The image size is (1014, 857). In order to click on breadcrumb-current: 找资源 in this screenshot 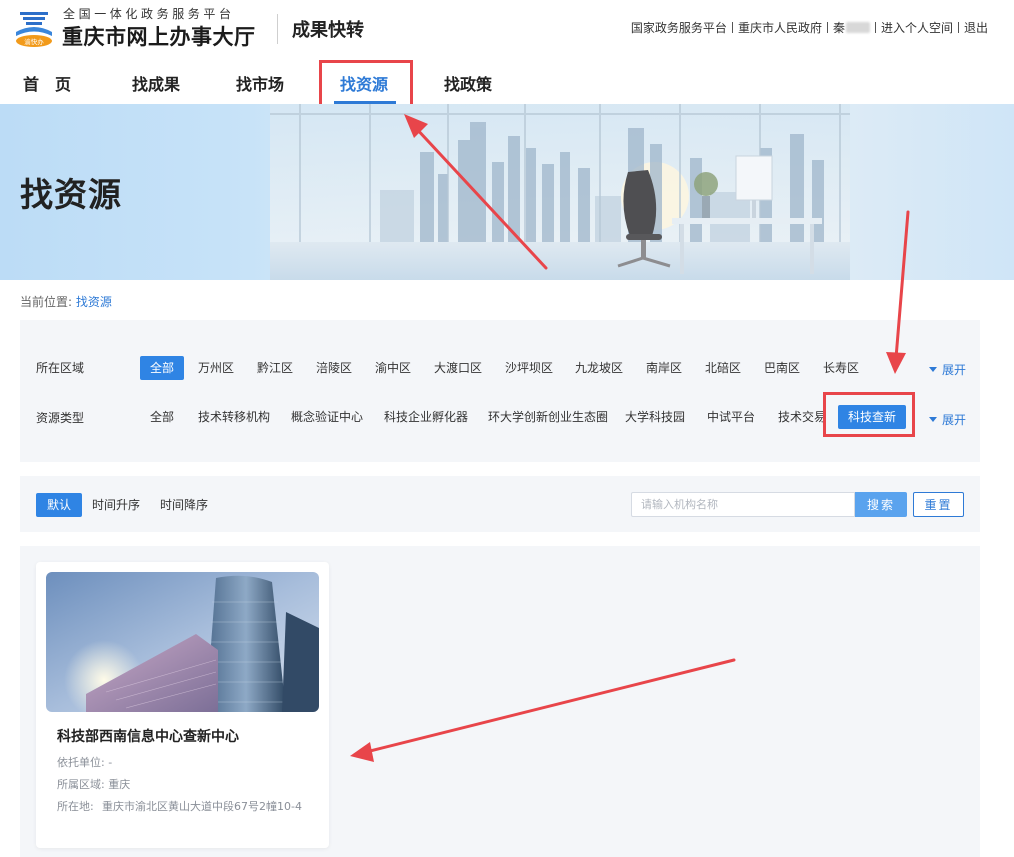, I will do `click(94, 302)`.